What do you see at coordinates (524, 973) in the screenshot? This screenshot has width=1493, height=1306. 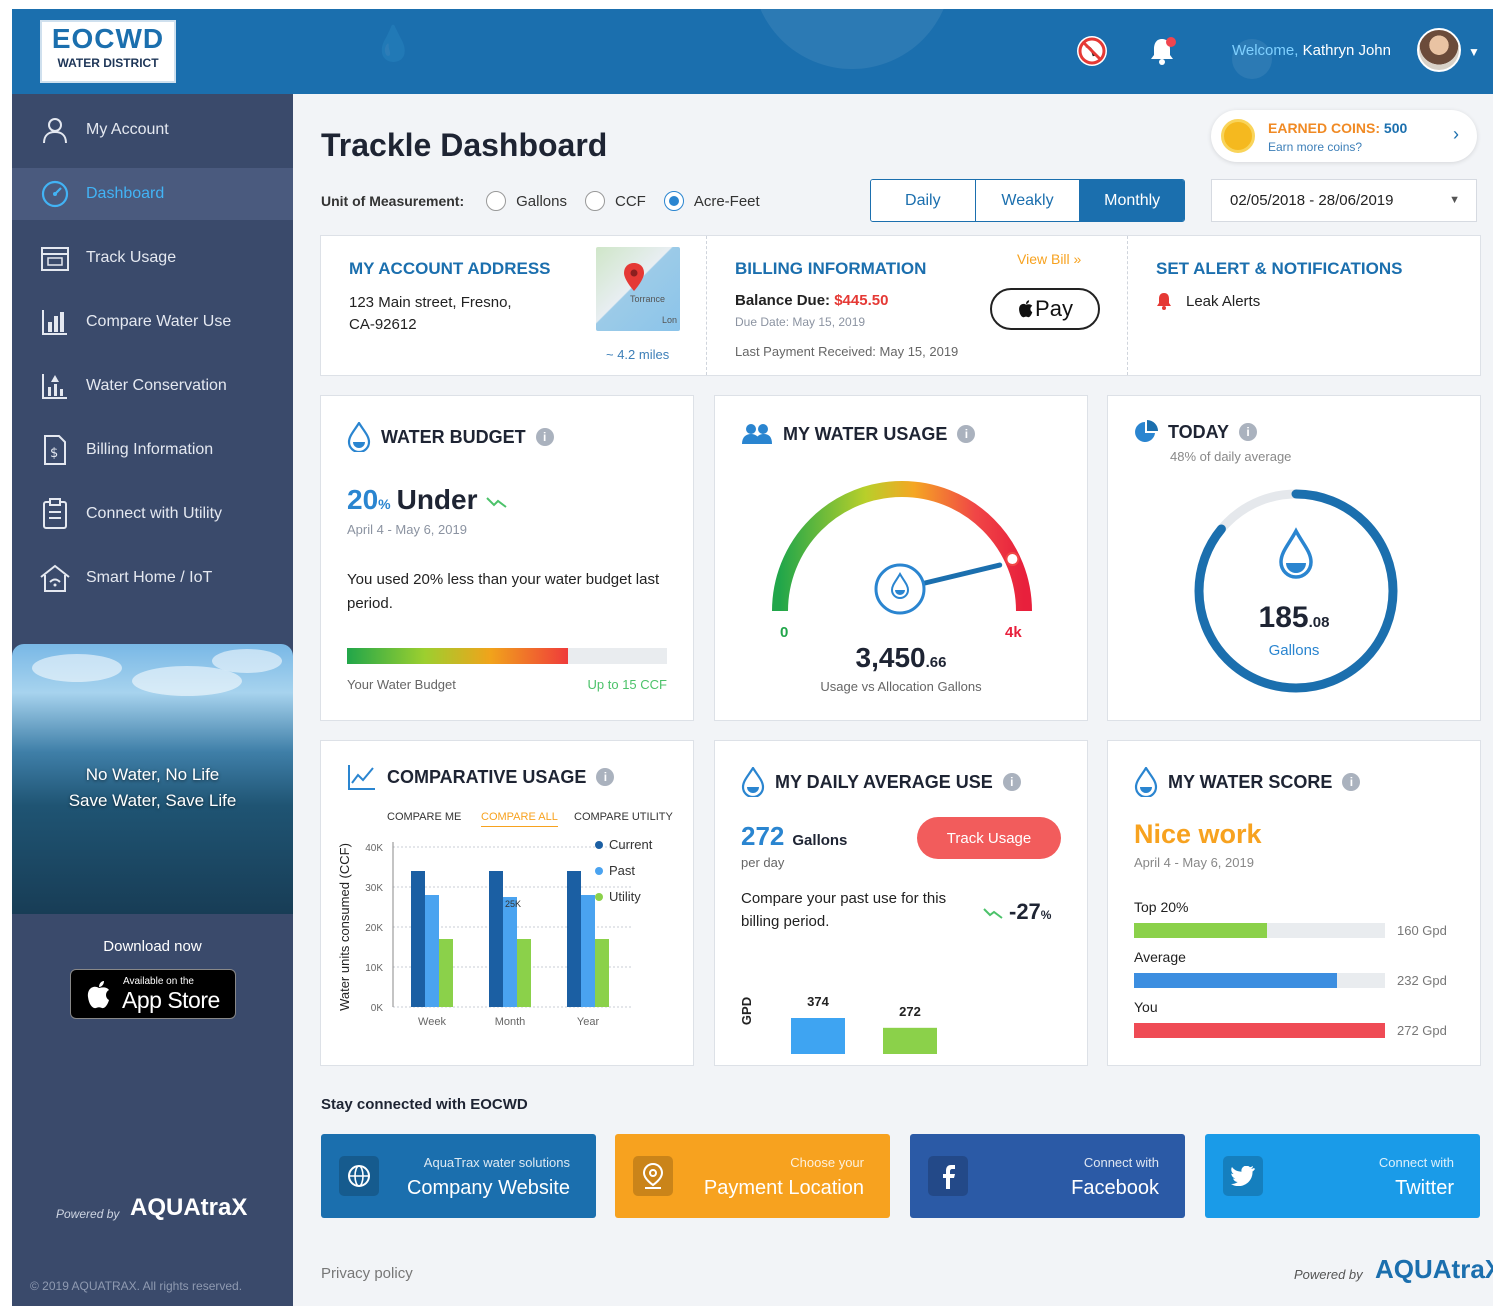 I see `bar-utility-month` at bounding box center [524, 973].